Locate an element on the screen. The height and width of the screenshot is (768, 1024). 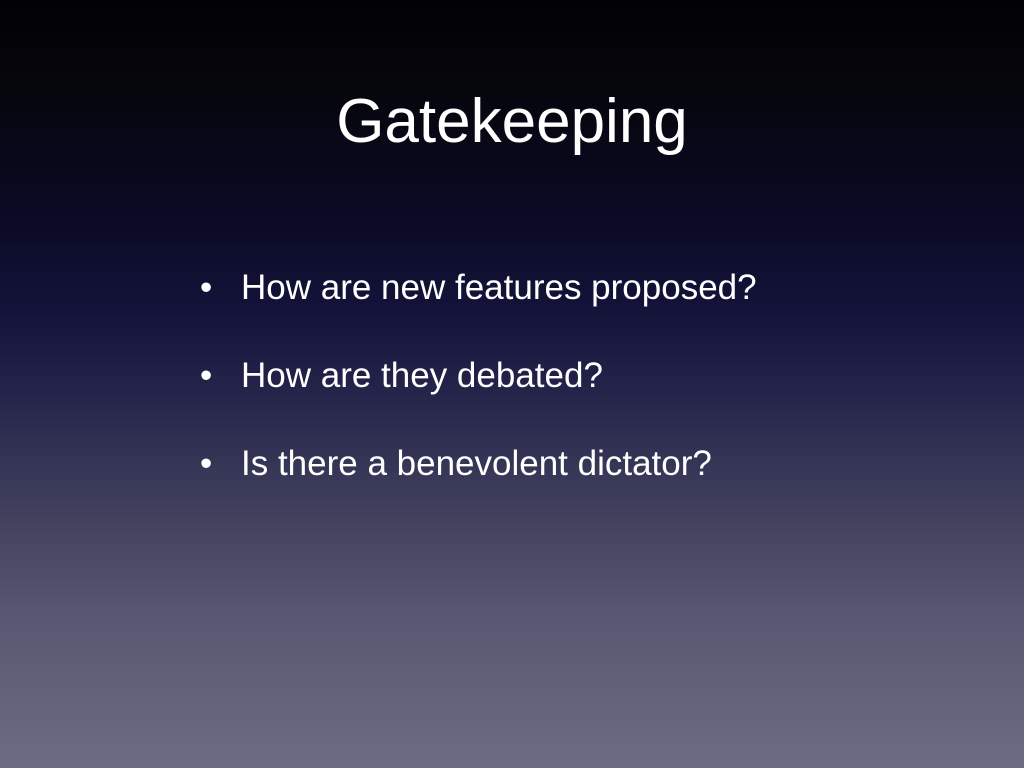
bullet-text: How are they debated? is located at coordinates (422, 375).